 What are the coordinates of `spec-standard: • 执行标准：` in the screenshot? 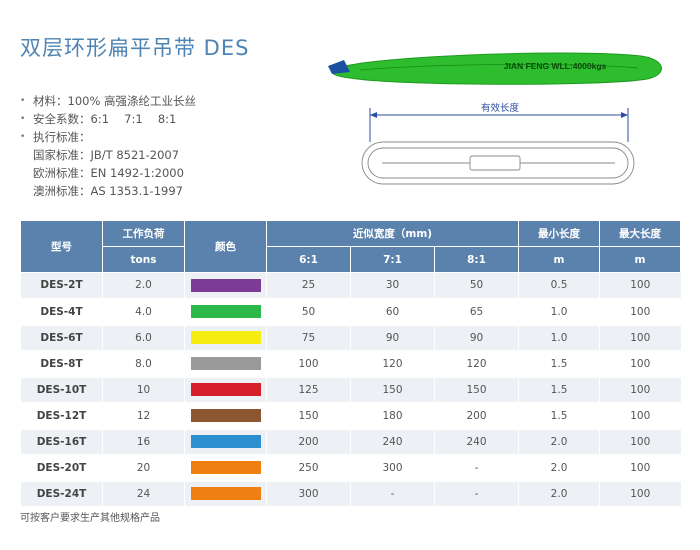 It's located at (108, 137).